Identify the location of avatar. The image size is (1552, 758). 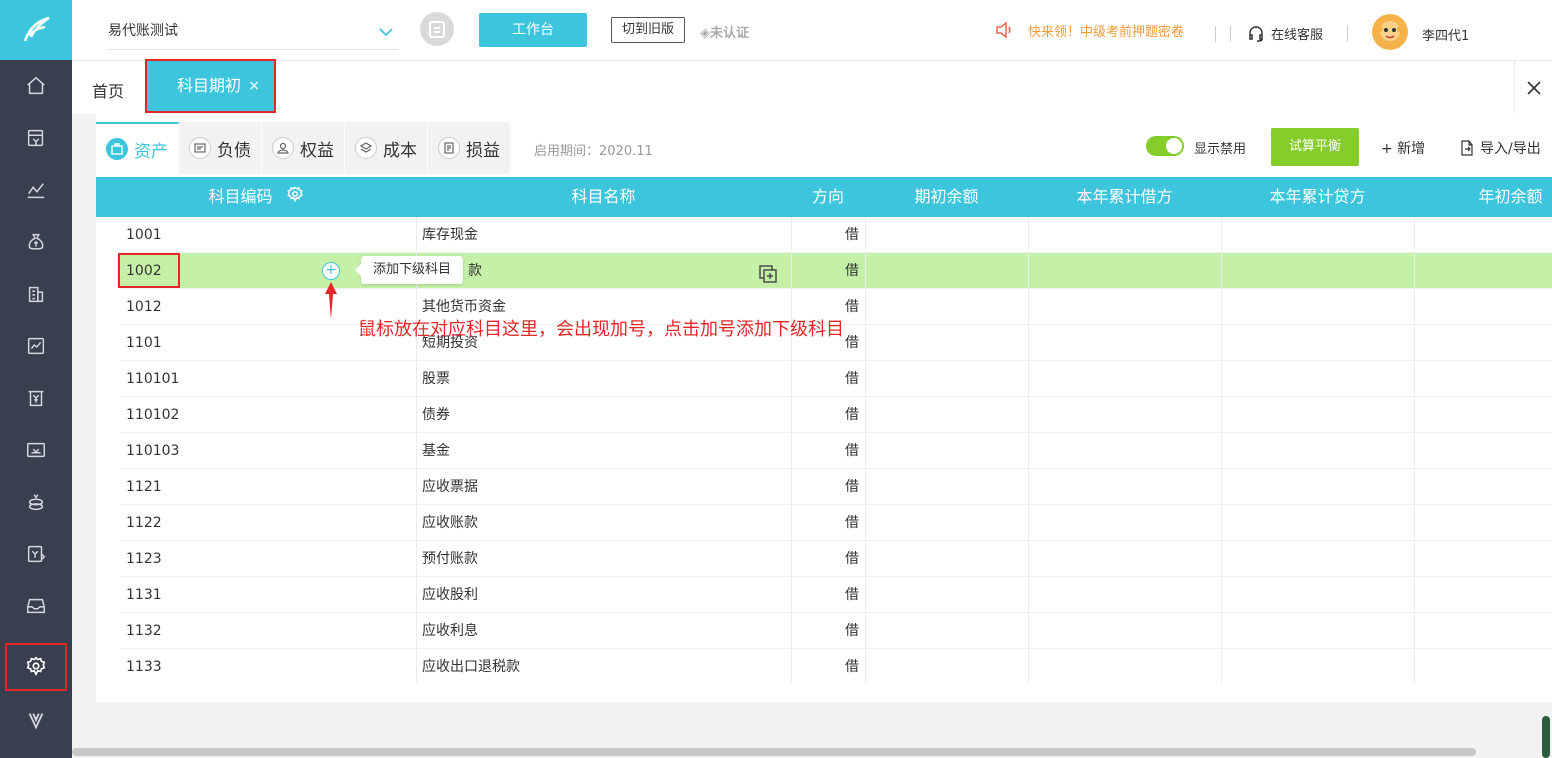
(1390, 32).